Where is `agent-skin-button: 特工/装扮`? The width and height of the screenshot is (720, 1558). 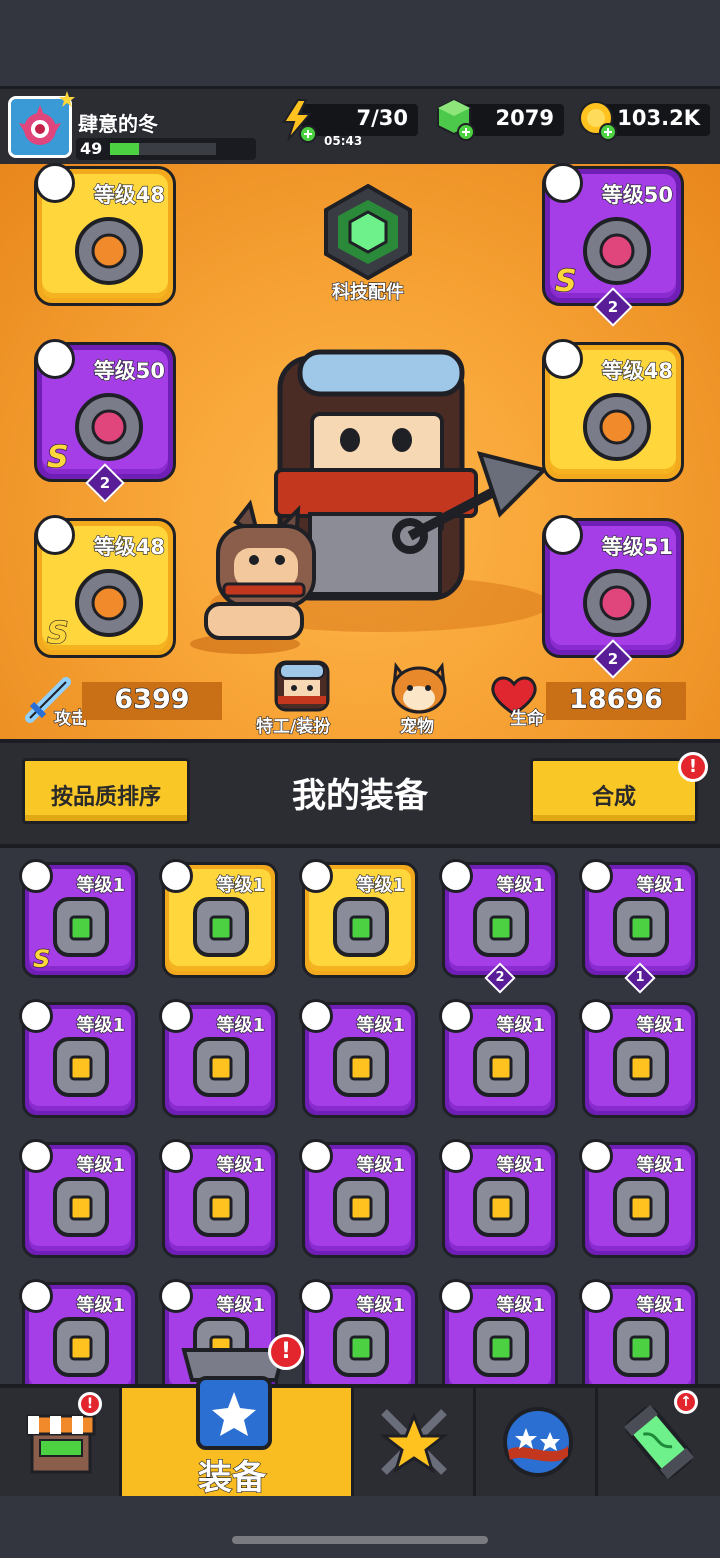 agent-skin-button: 特工/装扮 is located at coordinates (292, 724).